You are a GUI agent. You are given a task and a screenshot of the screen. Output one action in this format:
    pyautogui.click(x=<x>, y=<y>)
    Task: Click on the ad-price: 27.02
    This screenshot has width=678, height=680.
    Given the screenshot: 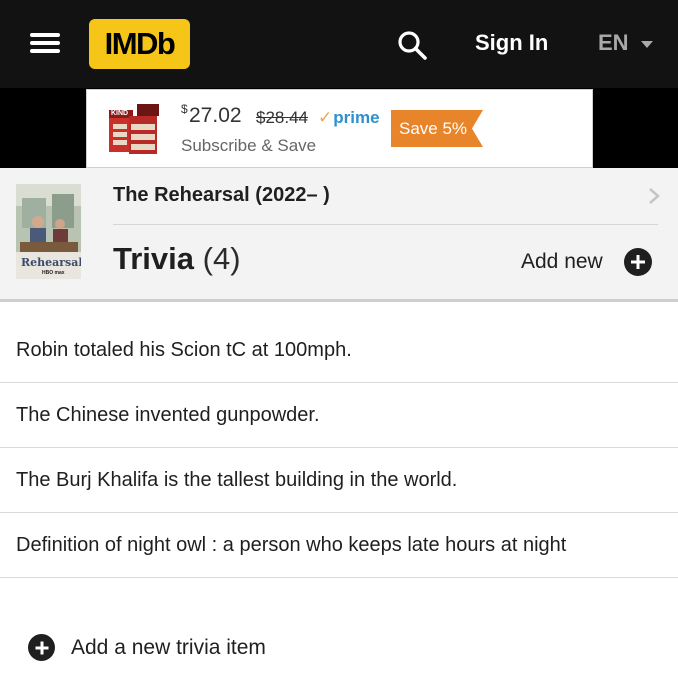 What is the action you would take?
    pyautogui.click(x=215, y=115)
    